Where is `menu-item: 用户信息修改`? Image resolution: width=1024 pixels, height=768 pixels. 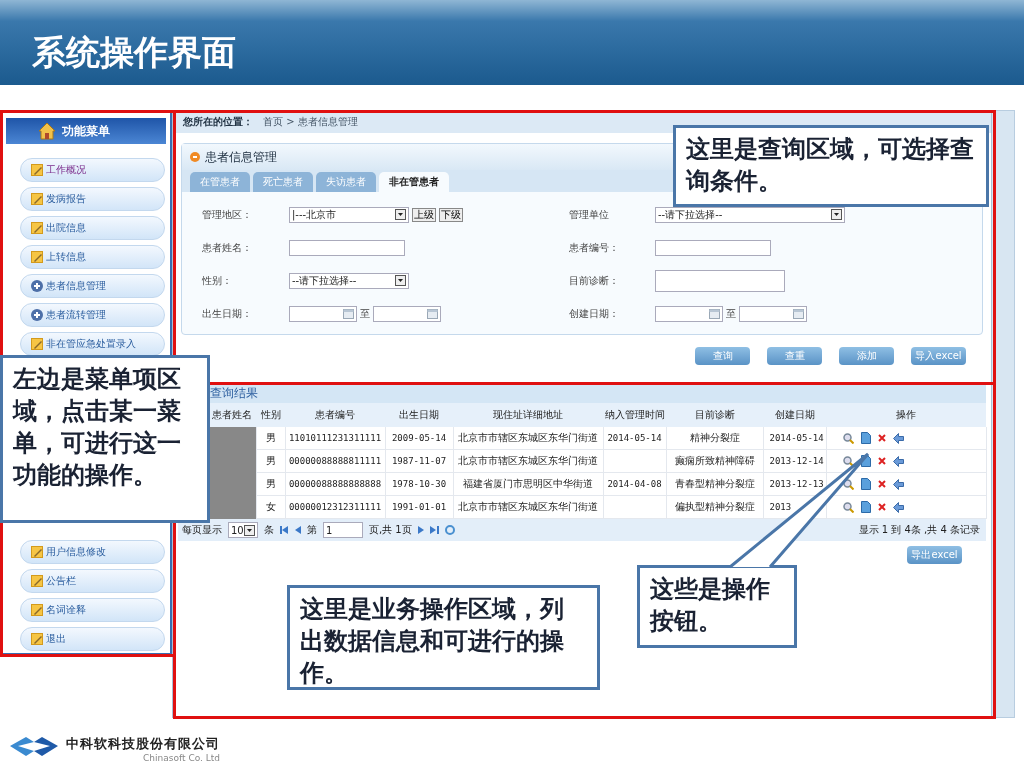
menu-item: 用户信息修改 is located at coordinates (92, 552).